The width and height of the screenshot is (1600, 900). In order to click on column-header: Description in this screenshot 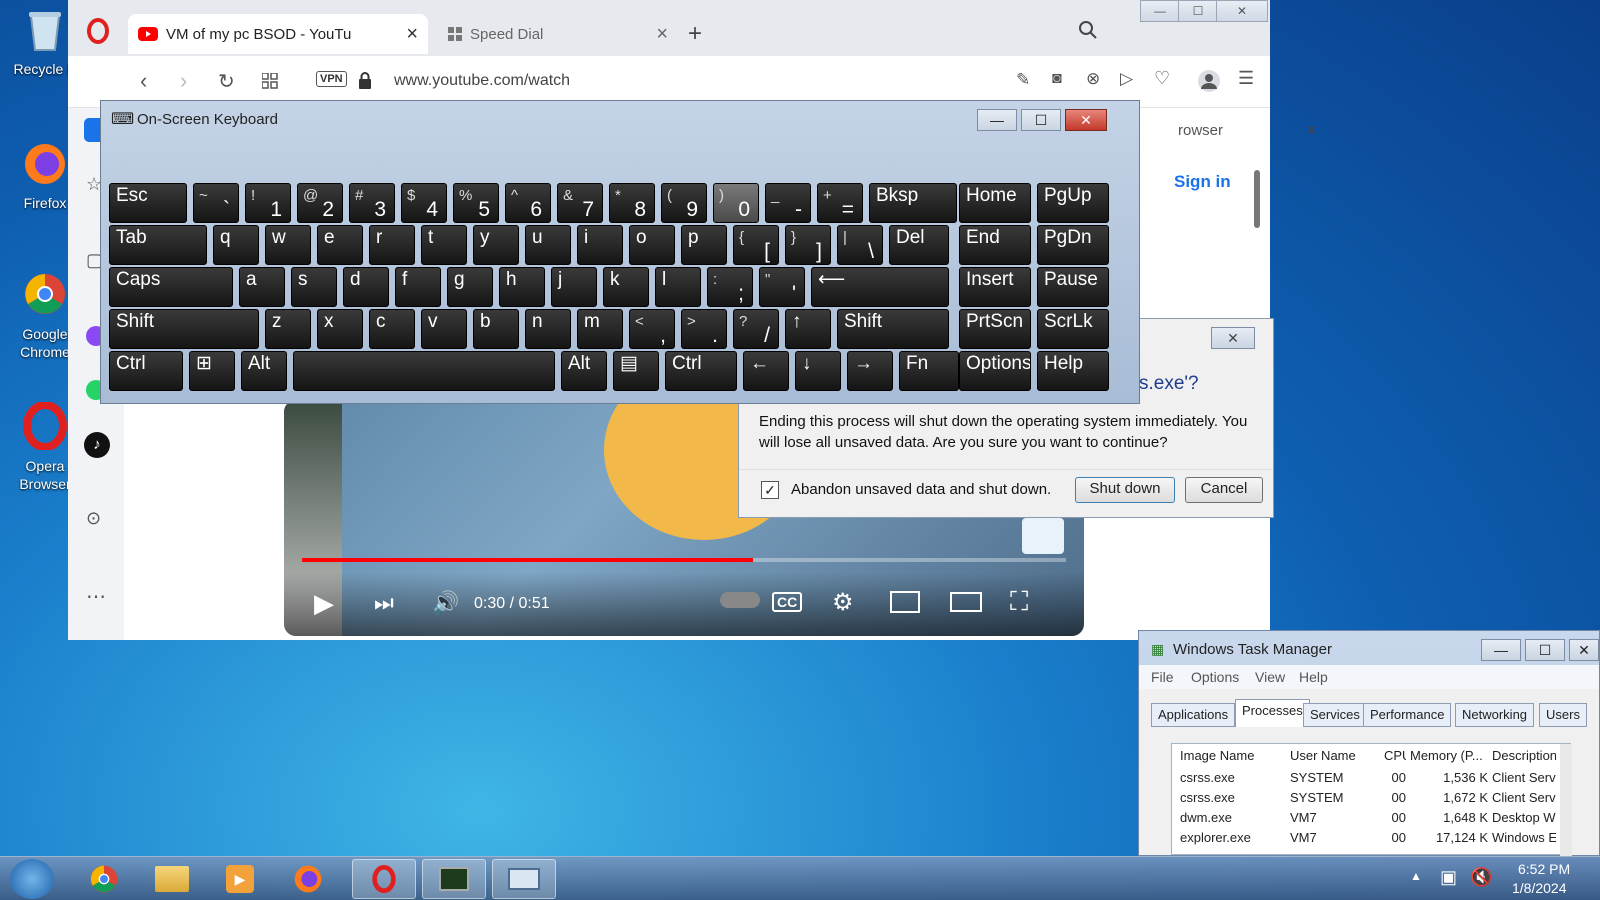, I will do `click(1524, 755)`.